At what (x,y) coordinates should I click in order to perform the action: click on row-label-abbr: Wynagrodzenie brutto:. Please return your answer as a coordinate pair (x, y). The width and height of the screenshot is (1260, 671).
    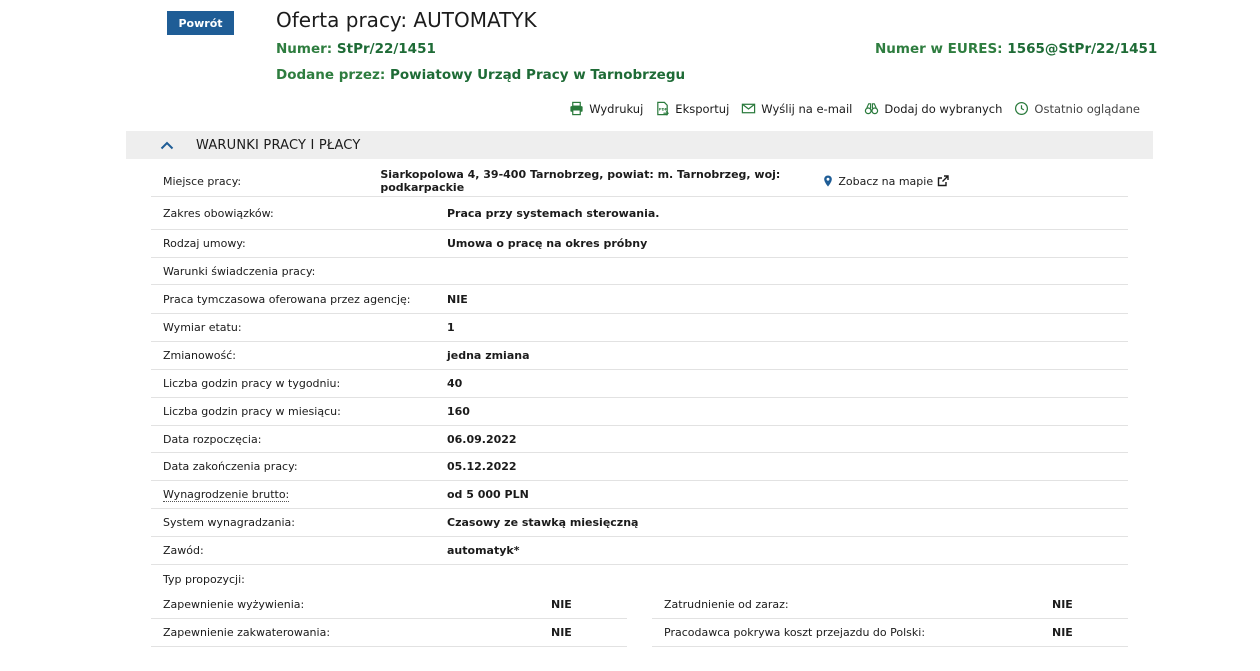
    Looking at the image, I should click on (226, 495).